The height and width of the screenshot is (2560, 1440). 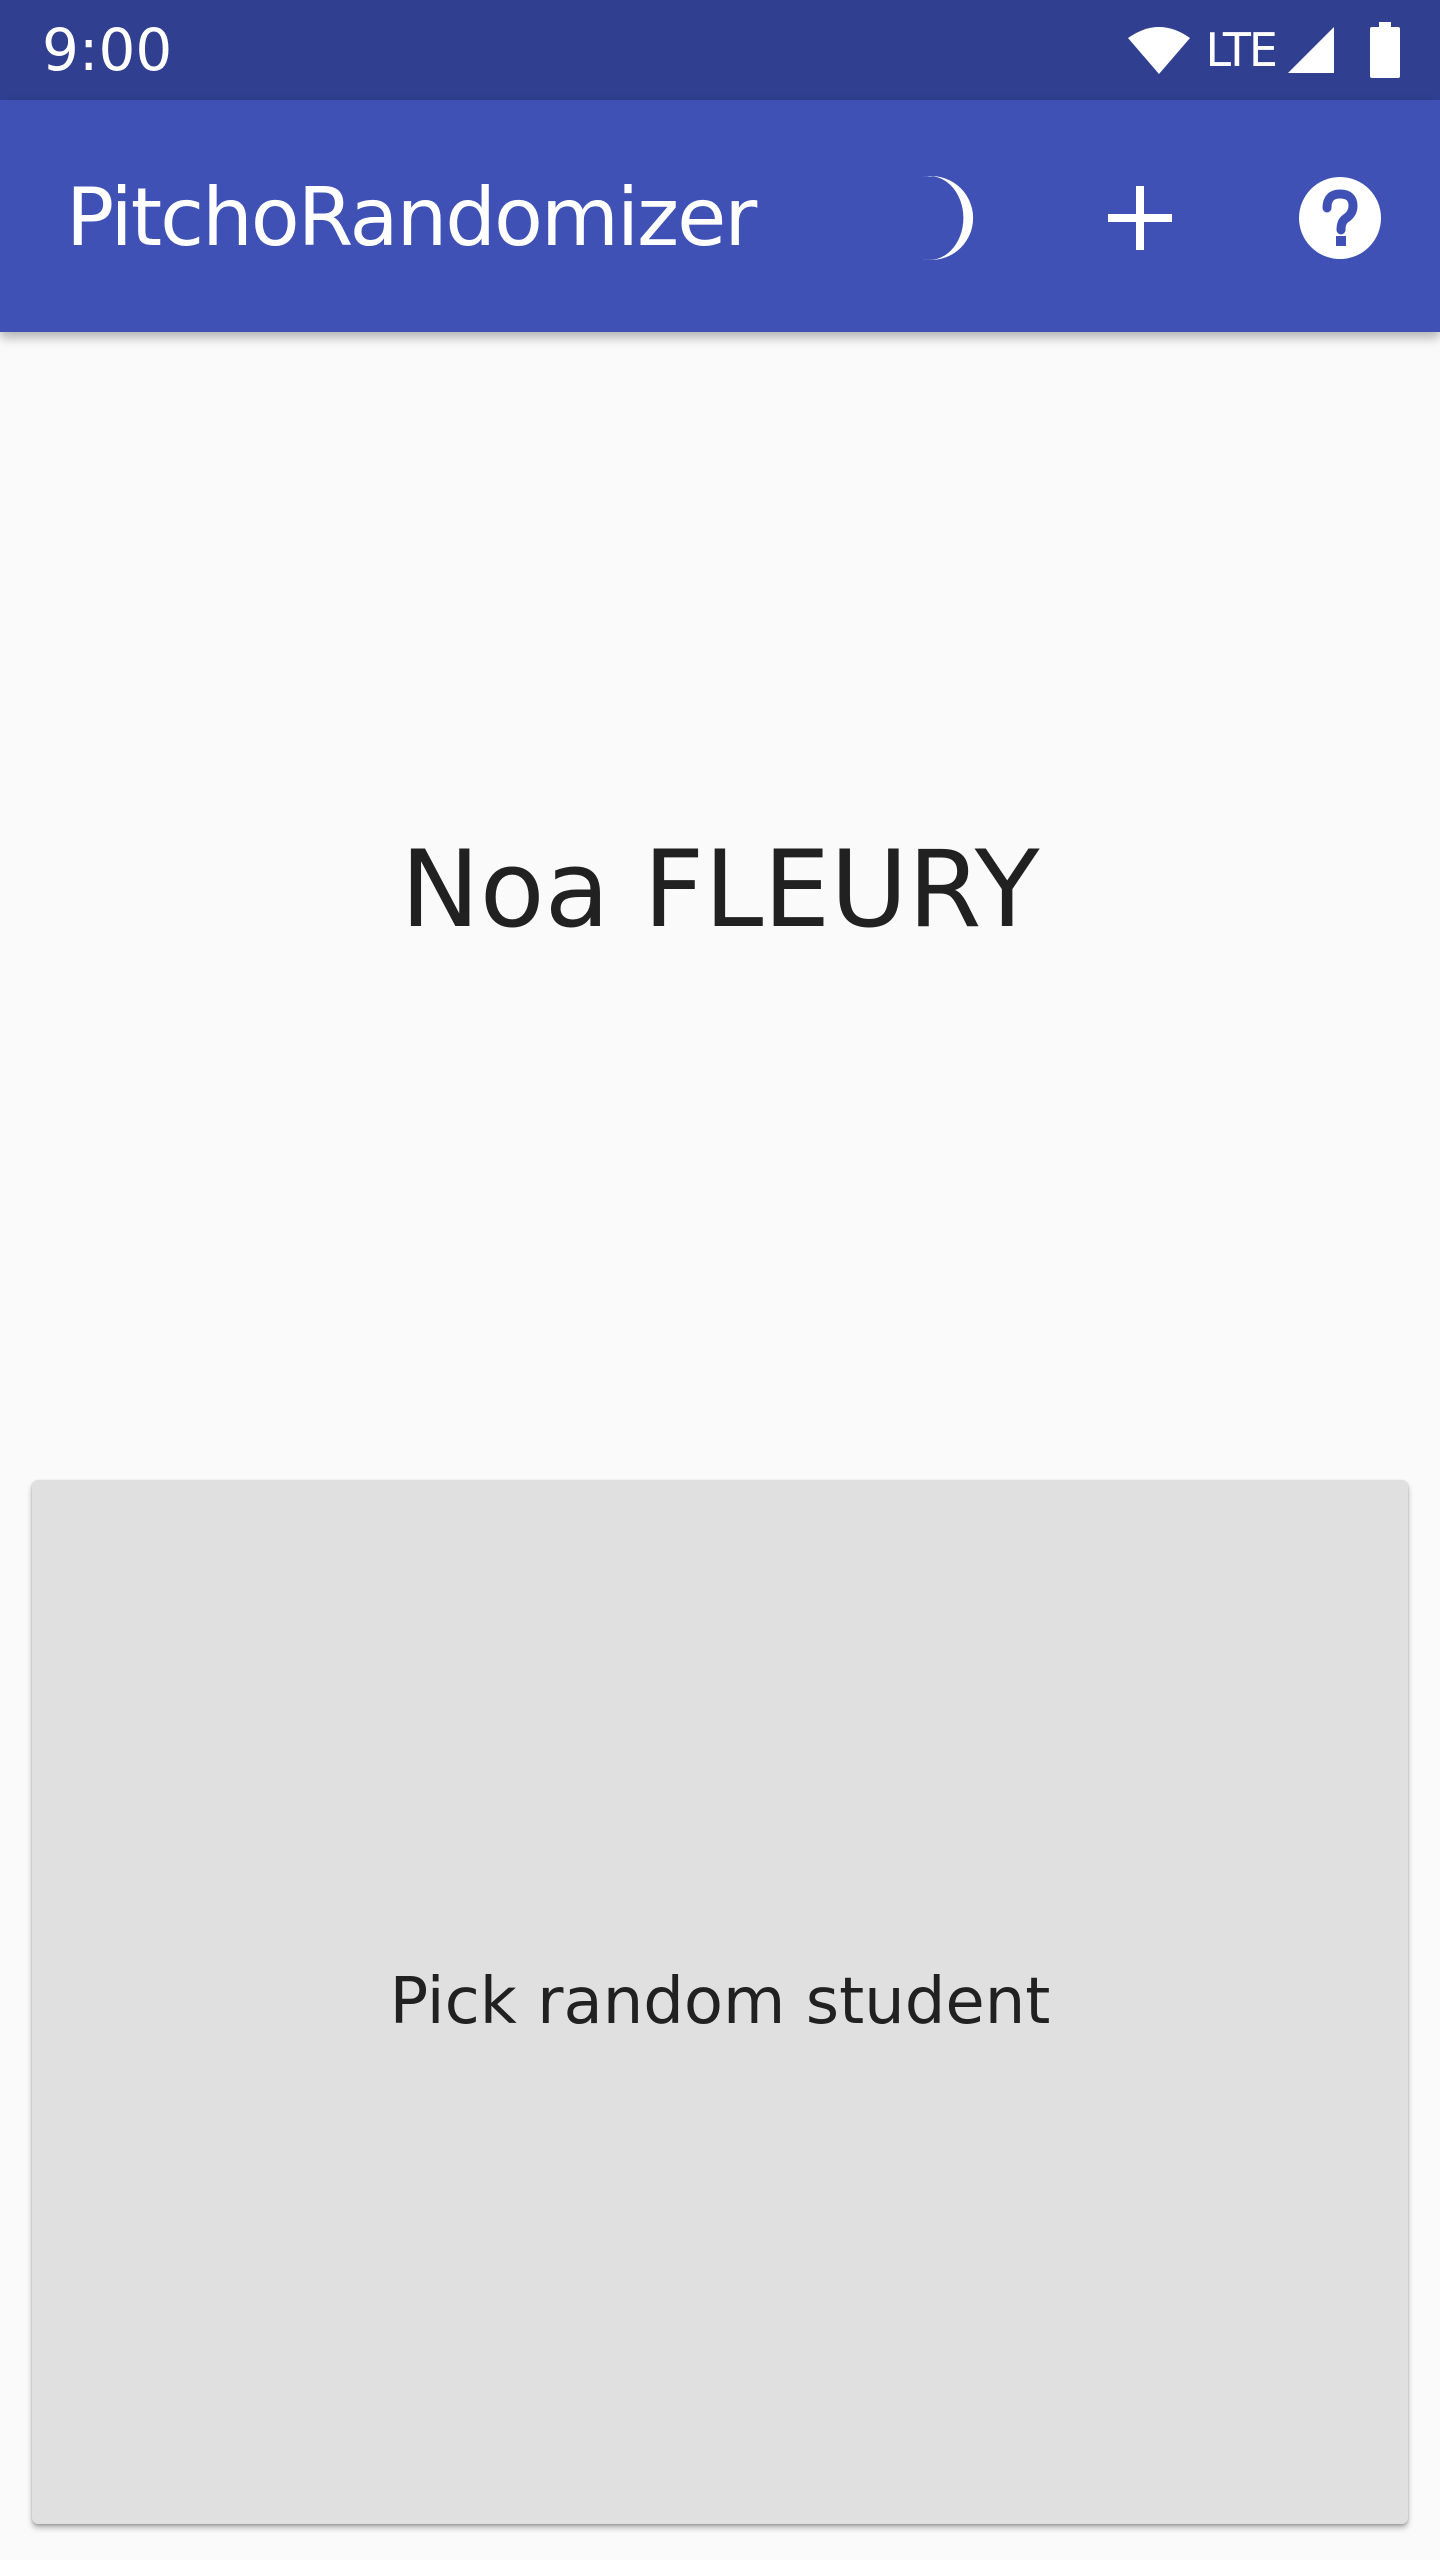 I want to click on add-icon, so click(x=1140, y=218).